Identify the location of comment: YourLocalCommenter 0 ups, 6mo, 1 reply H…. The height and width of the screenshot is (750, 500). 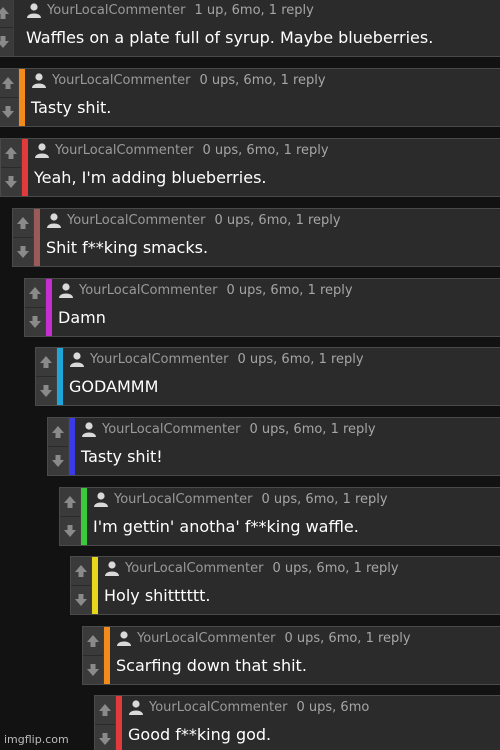
(285, 585).